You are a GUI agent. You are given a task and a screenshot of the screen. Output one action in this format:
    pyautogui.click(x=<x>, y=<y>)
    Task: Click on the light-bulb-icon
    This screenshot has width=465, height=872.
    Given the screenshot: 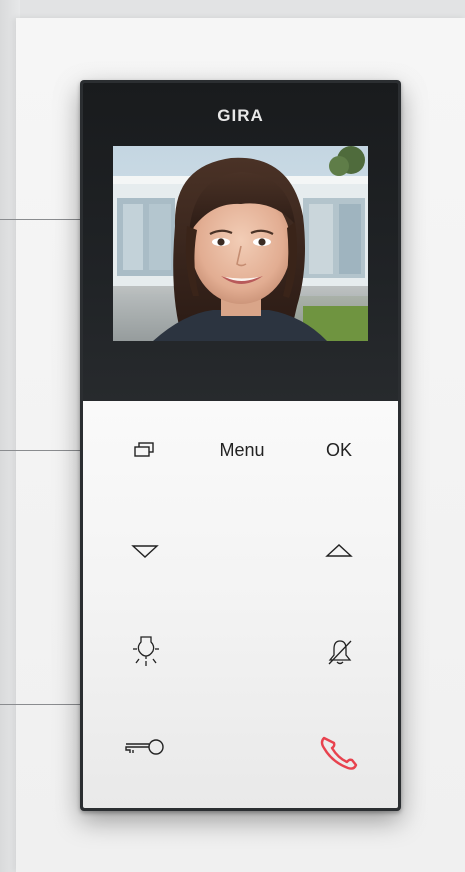 What is the action you would take?
    pyautogui.click(x=146, y=651)
    